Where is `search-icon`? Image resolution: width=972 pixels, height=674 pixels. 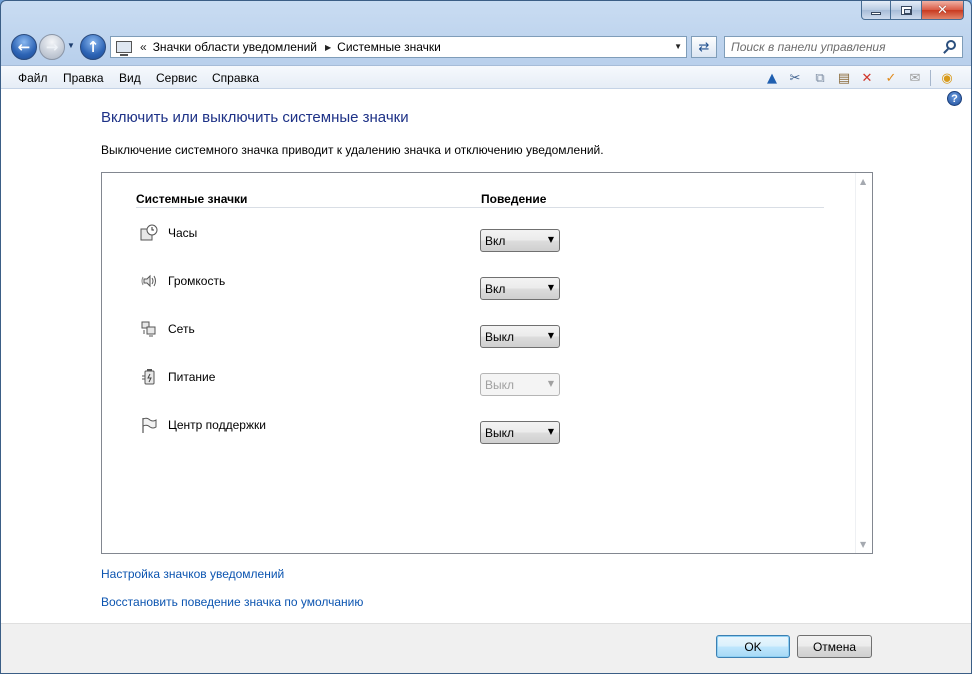
search-icon is located at coordinates (951, 45).